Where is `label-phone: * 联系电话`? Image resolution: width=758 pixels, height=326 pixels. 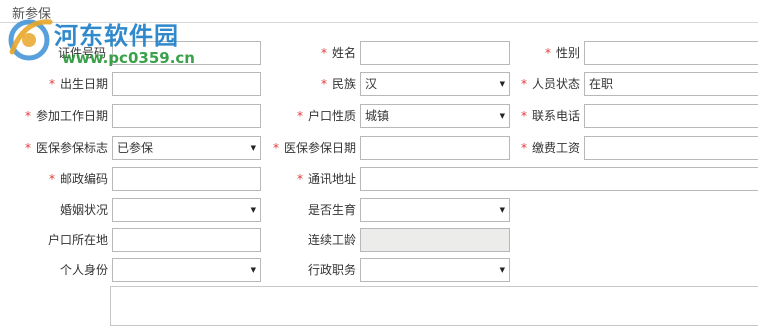
label-phone: * 联系电话 is located at coordinates (550, 116).